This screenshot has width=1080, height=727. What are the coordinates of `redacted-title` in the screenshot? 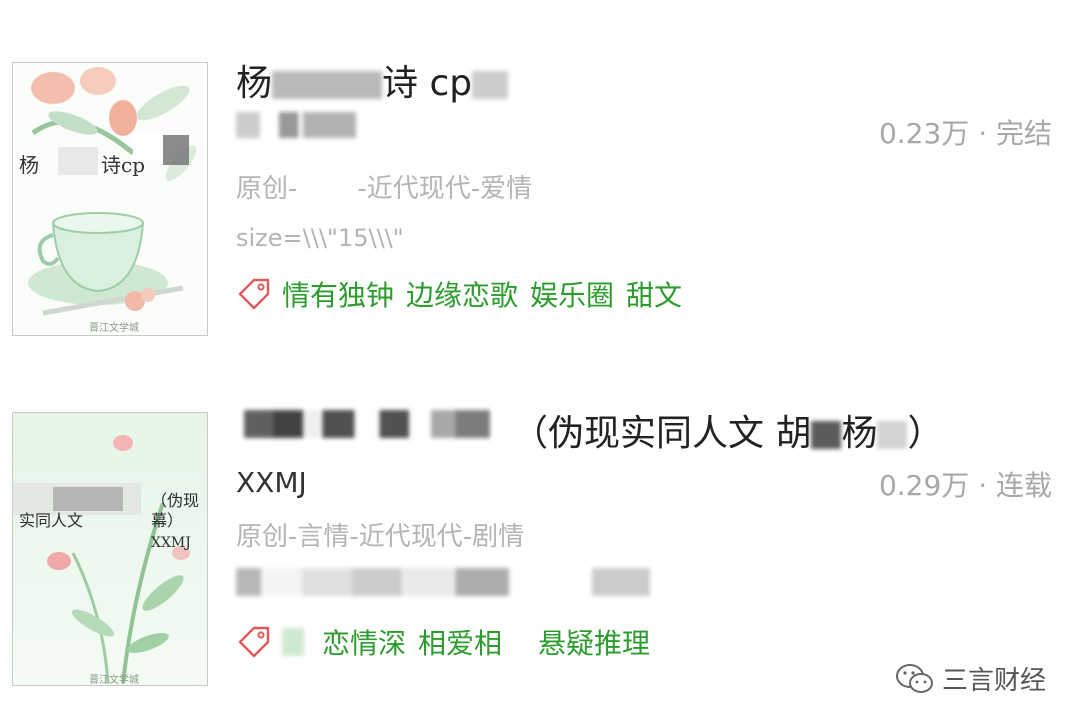 It's located at (367, 424).